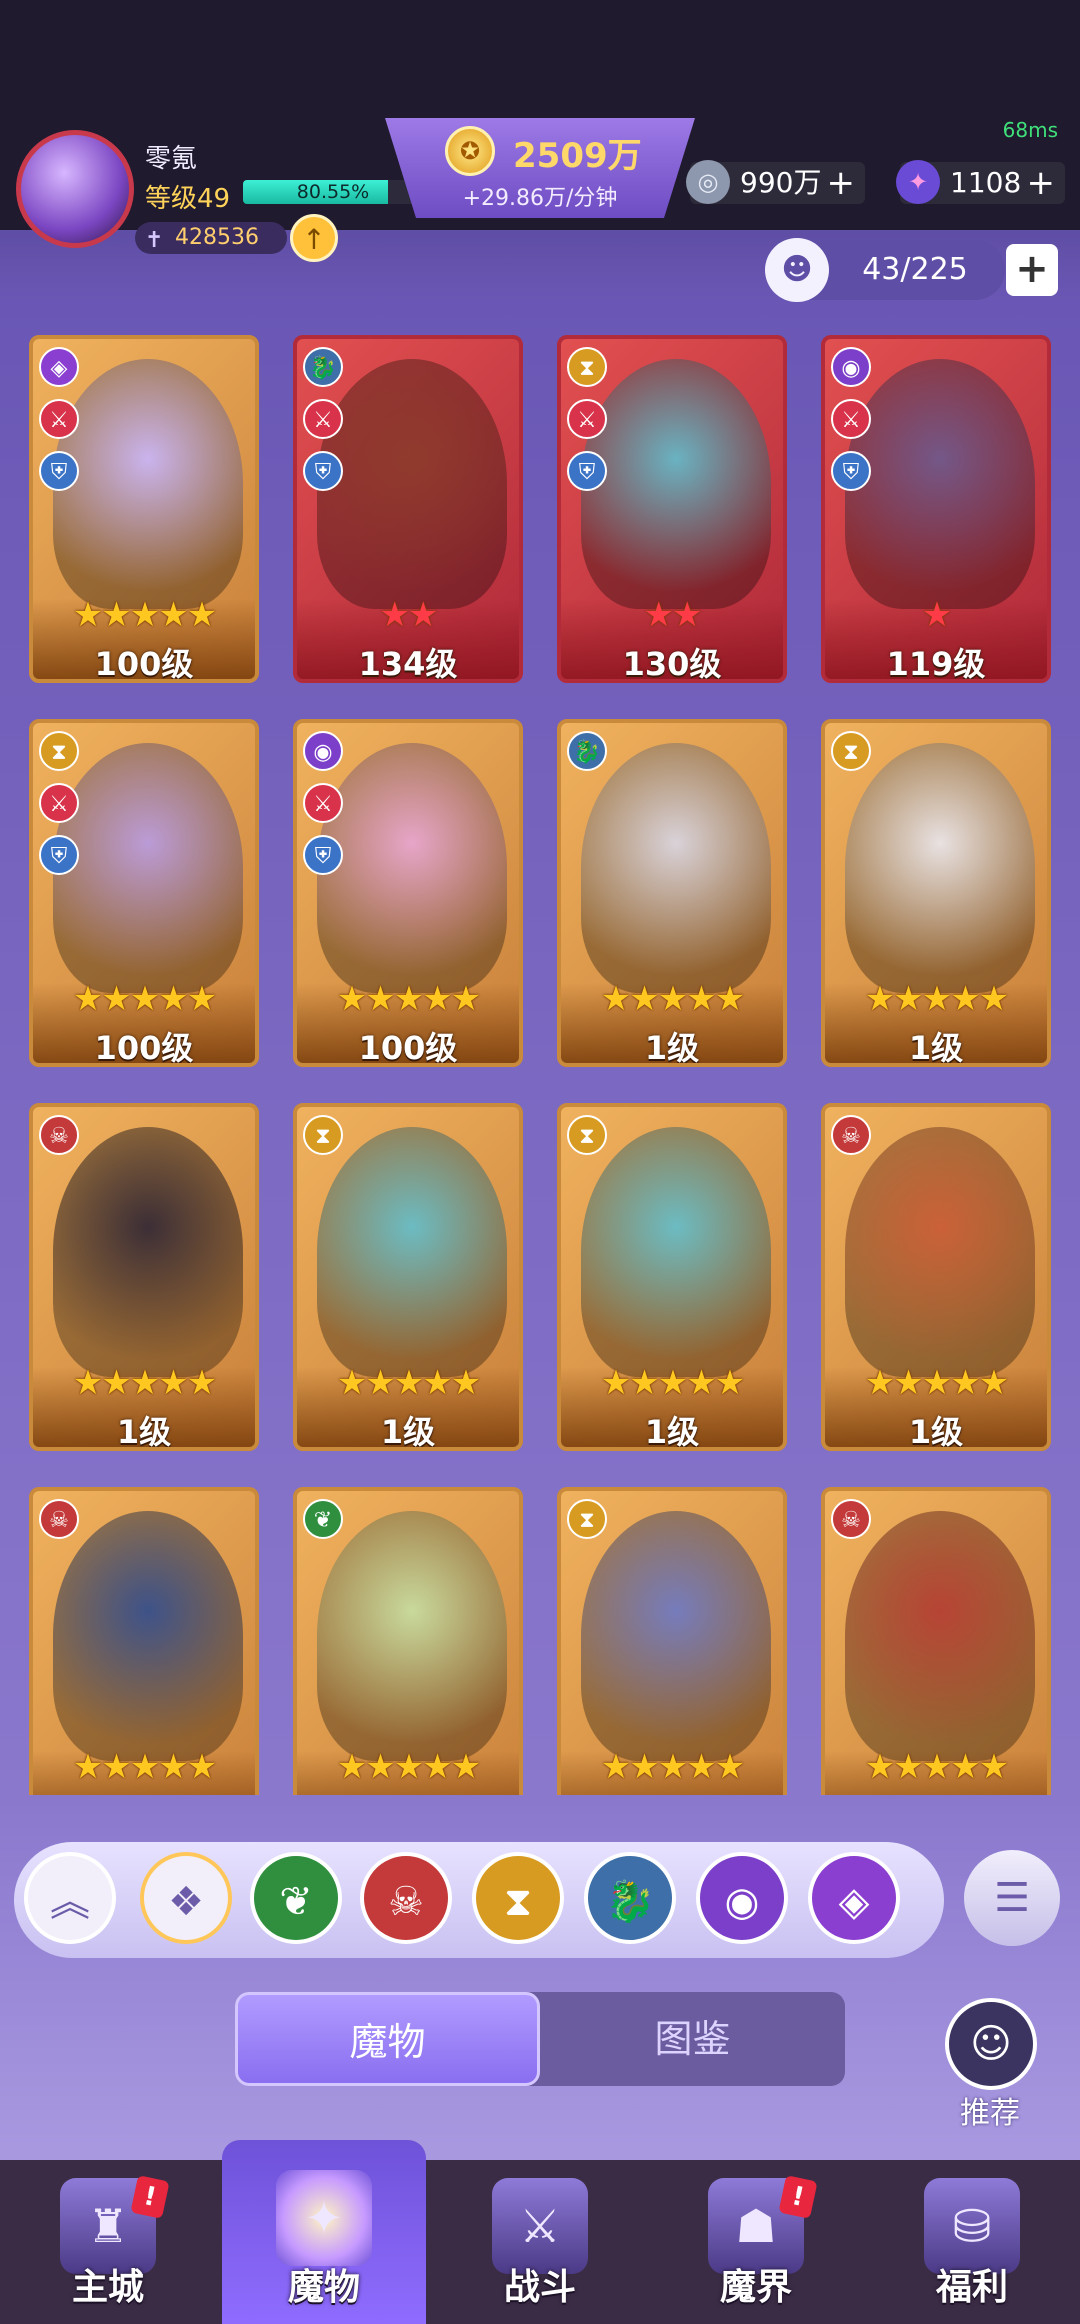  Describe the element at coordinates (1032, 270) in the screenshot. I see `expand-capacity-button: +` at that location.